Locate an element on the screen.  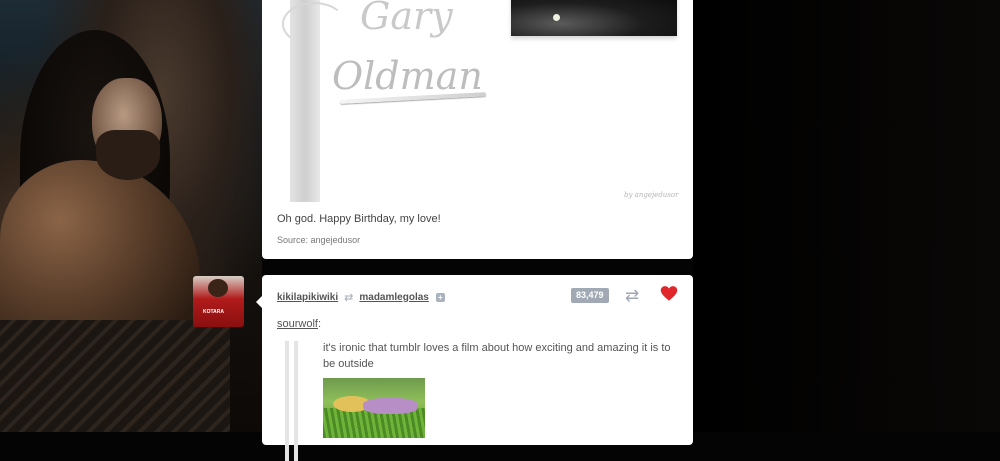
via-user-link: sourwolf is located at coordinates (297, 324).